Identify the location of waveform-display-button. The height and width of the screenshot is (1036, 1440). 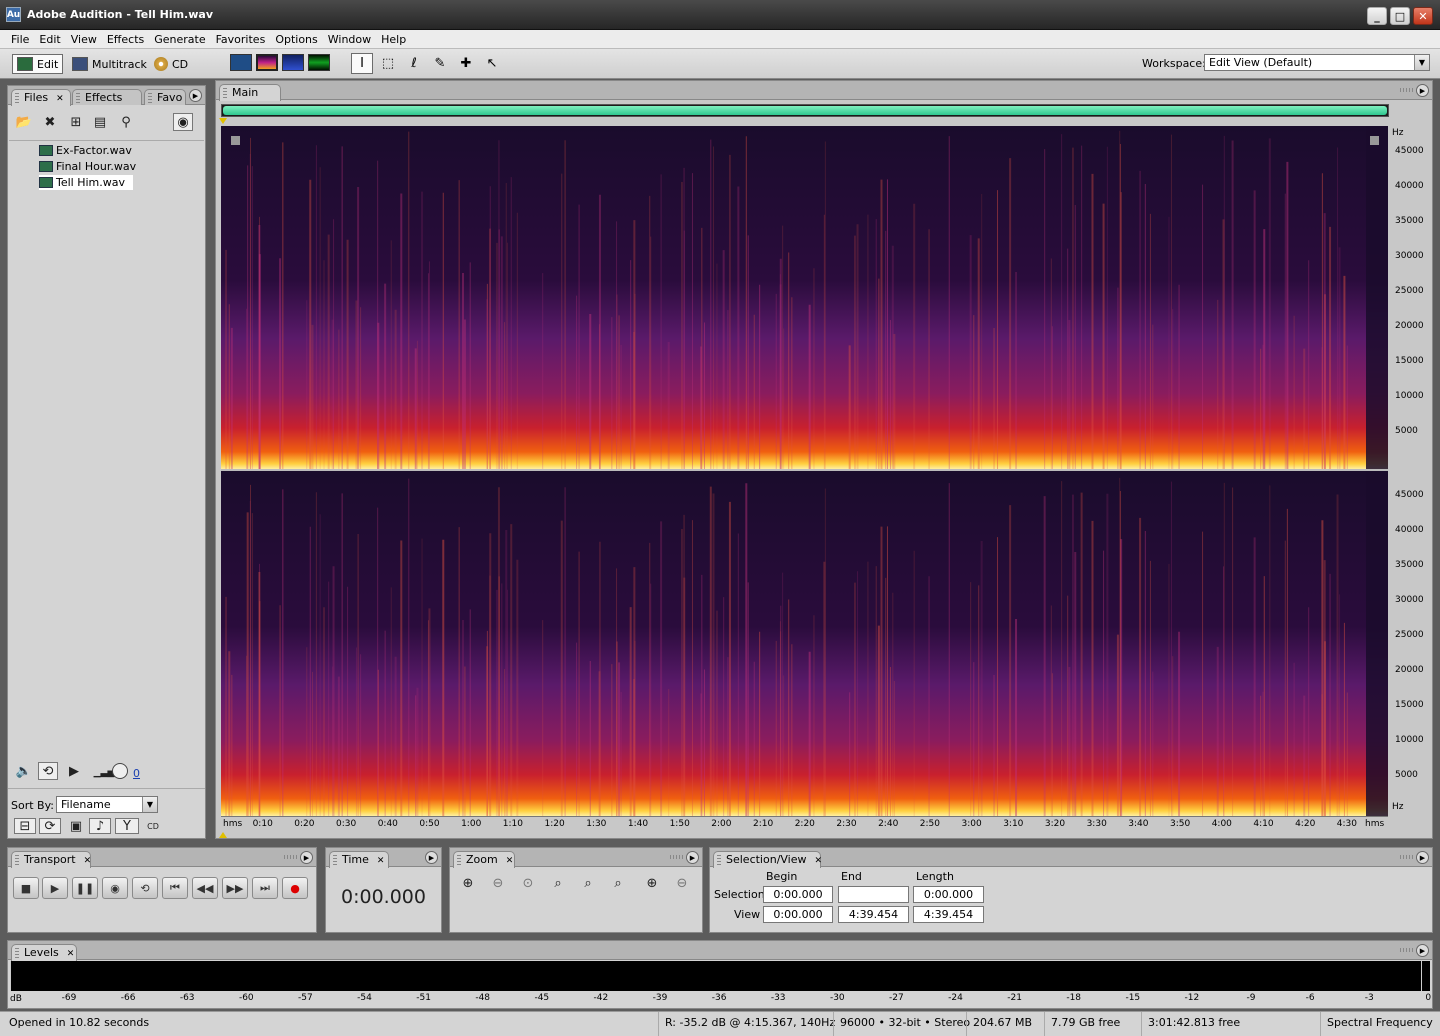
(241, 62).